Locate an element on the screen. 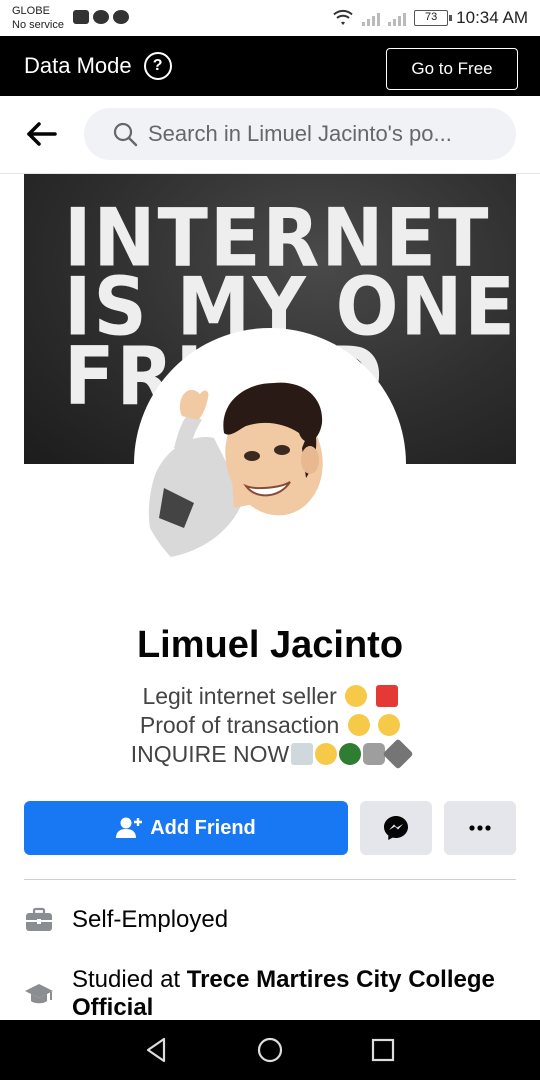  nav-back-icon is located at coordinates (157, 1050).